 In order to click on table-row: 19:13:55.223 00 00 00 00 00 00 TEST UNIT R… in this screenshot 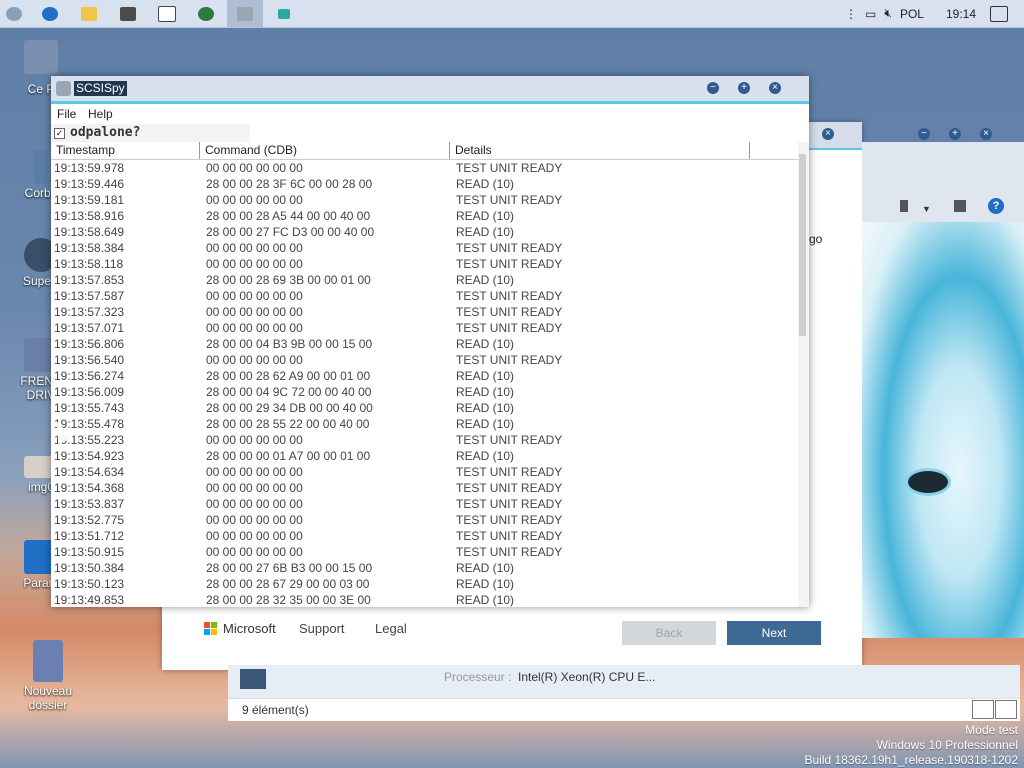, I will do `click(424, 440)`.